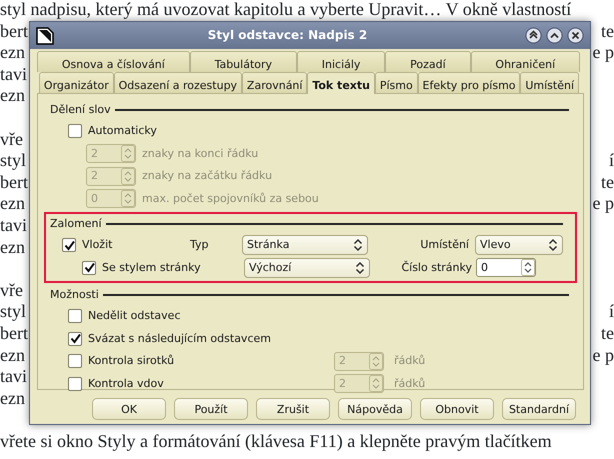 The height and width of the screenshot is (459, 614). What do you see at coordinates (539, 409) in the screenshot?
I see `dialog-button: Standardní` at bounding box center [539, 409].